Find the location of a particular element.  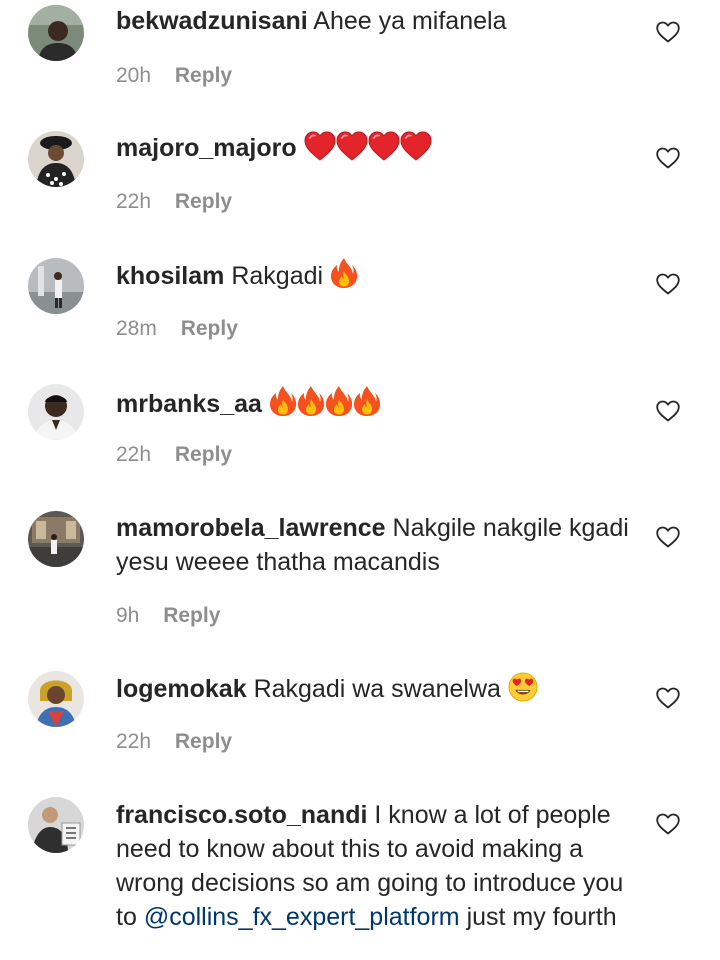

comment-text: logemokak Rakgadi wa swanelwa is located at coordinates (376, 689).